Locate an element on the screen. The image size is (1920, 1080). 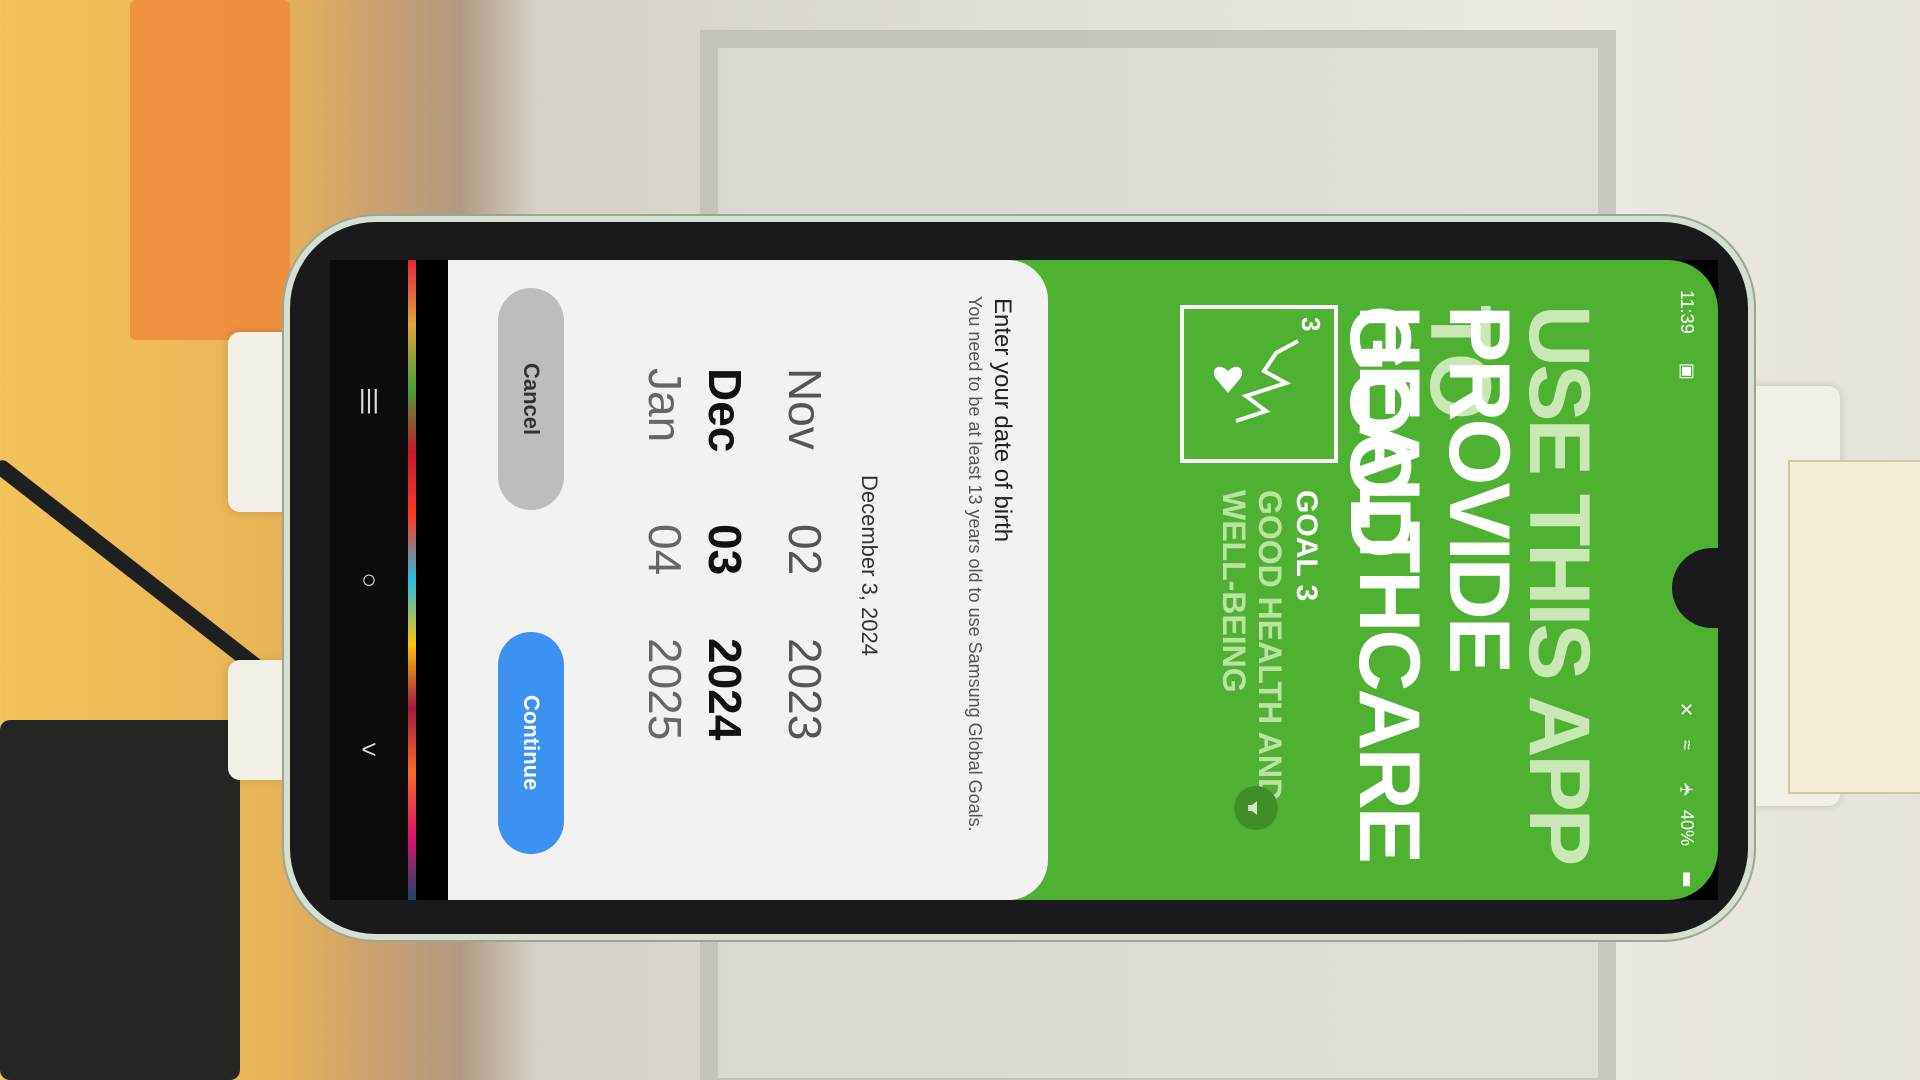
audio-icon is located at coordinates (1256, 808).